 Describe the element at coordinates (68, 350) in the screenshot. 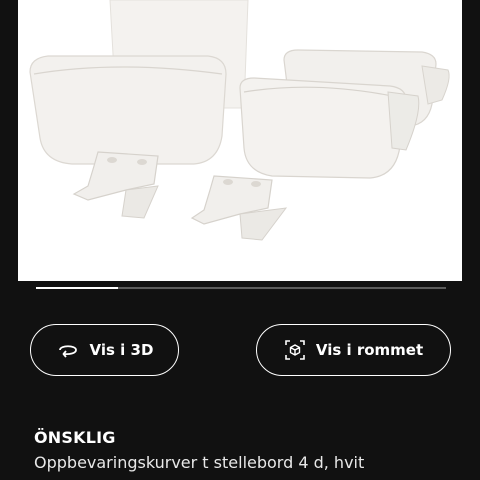

I see `rotate-3d-icon` at that location.